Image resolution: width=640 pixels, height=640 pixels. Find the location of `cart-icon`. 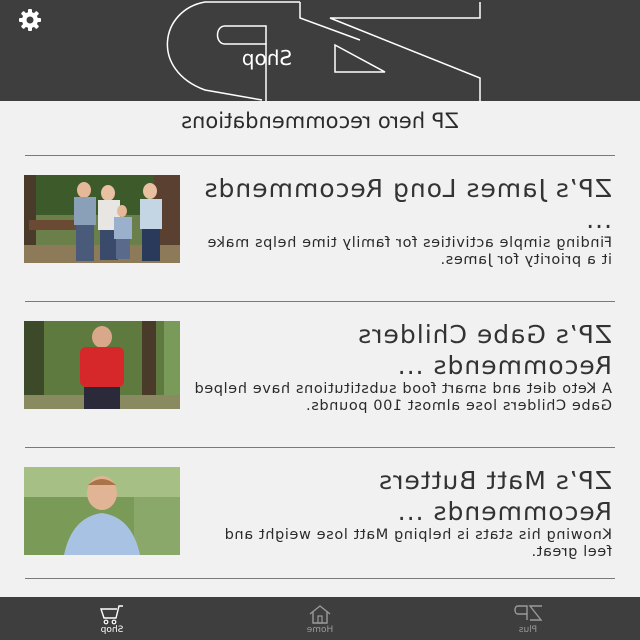

cart-icon is located at coordinates (111, 615).